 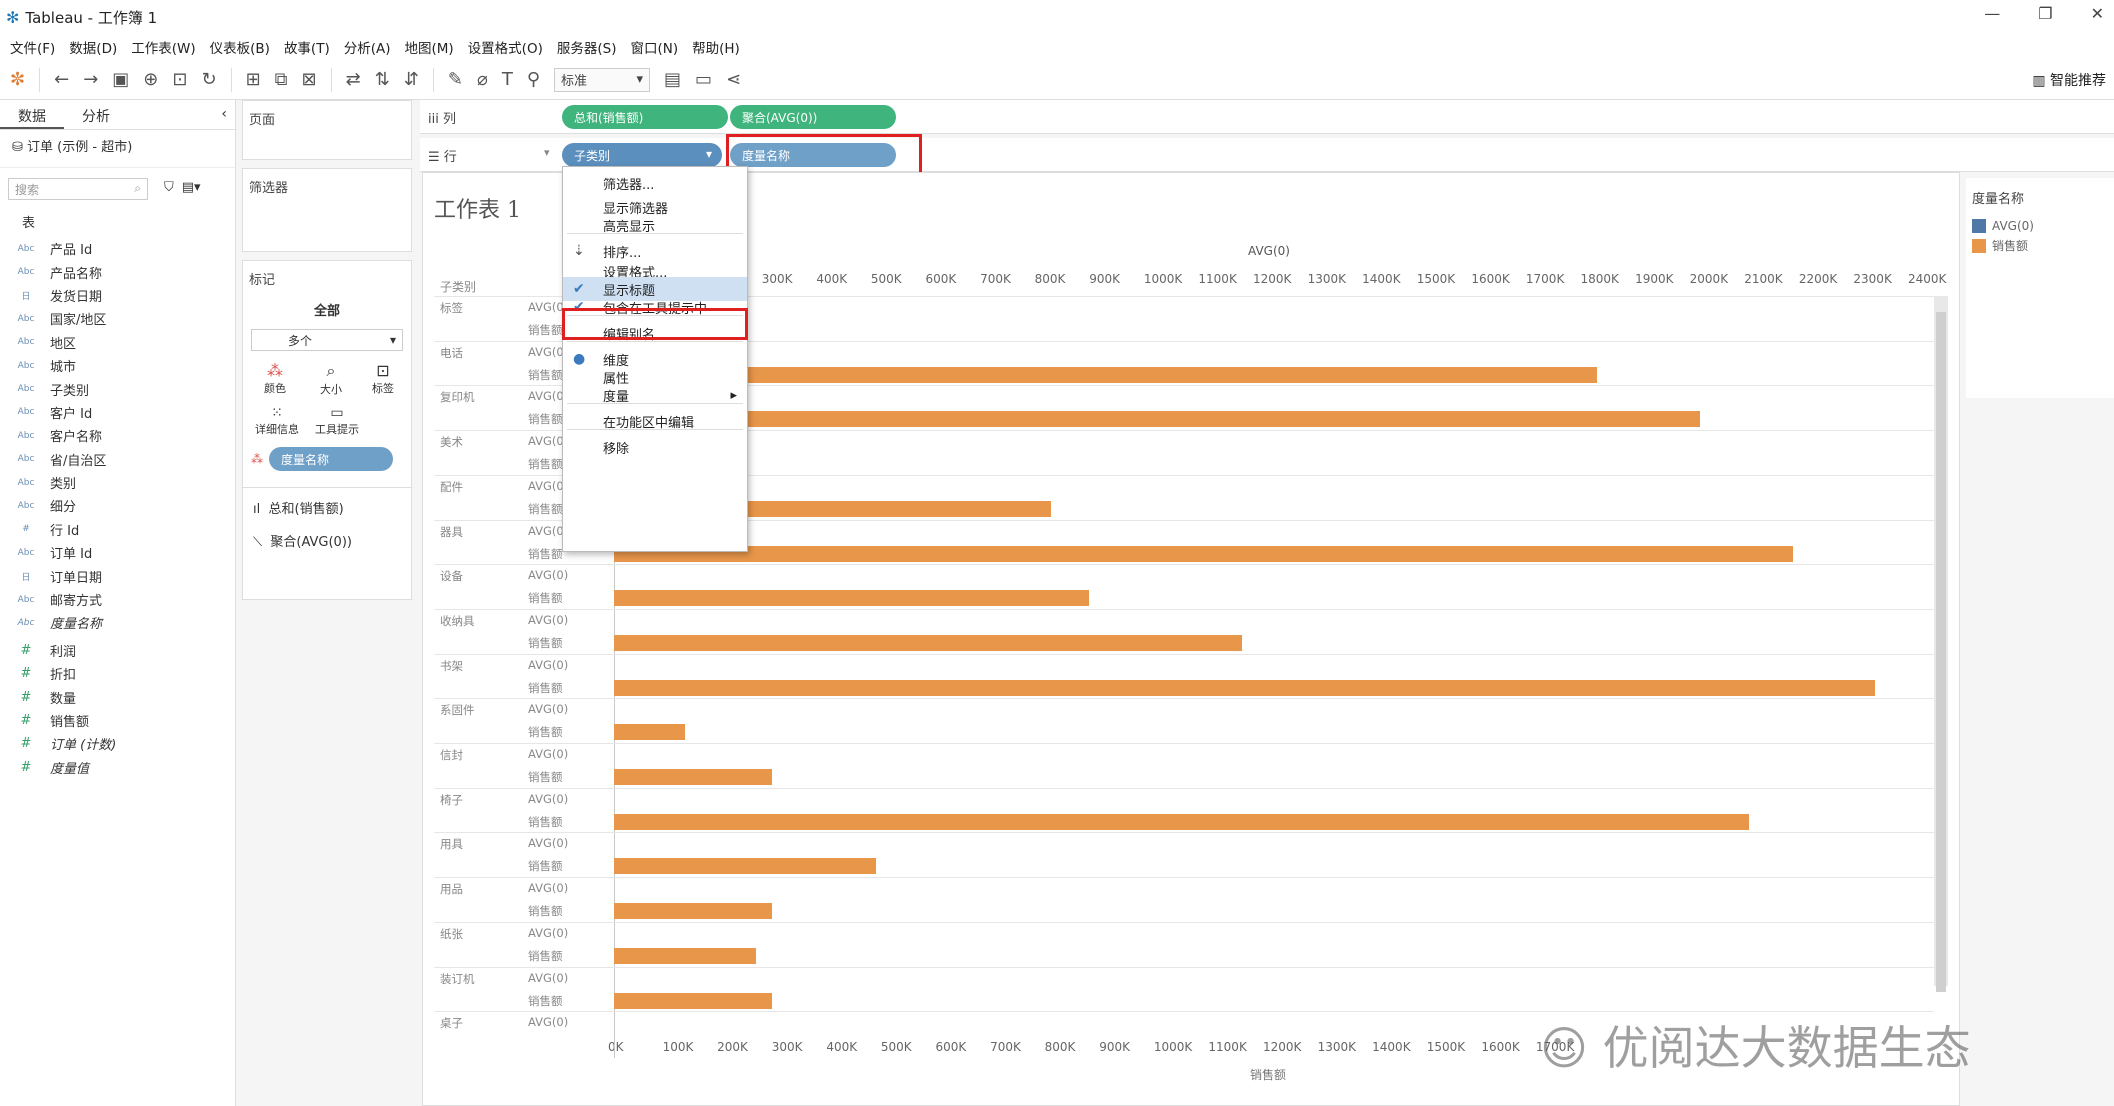 I want to click on menu-map: 地图(M), so click(x=432, y=47).